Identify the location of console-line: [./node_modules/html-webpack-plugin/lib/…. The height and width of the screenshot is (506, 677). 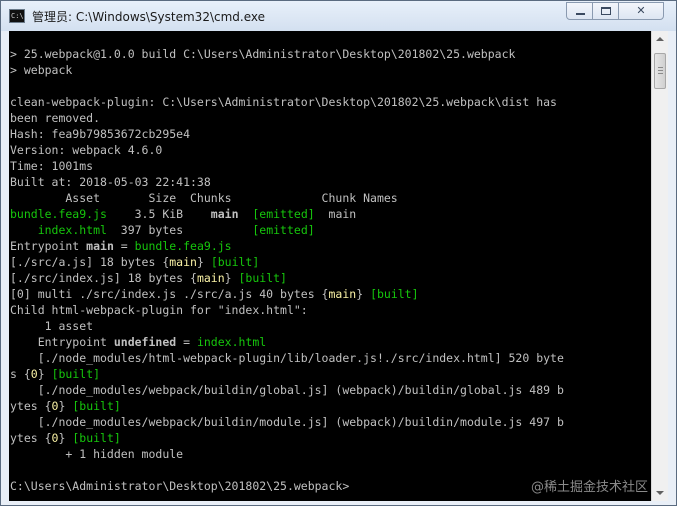
(287, 358).